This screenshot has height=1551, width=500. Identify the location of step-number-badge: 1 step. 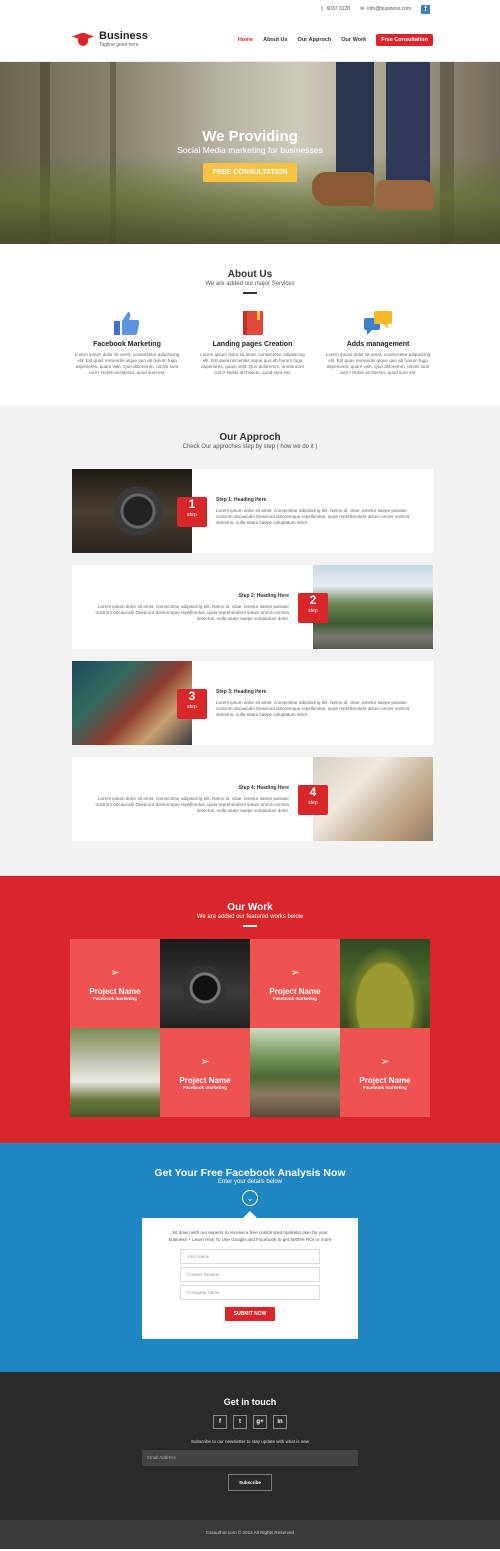
(192, 512).